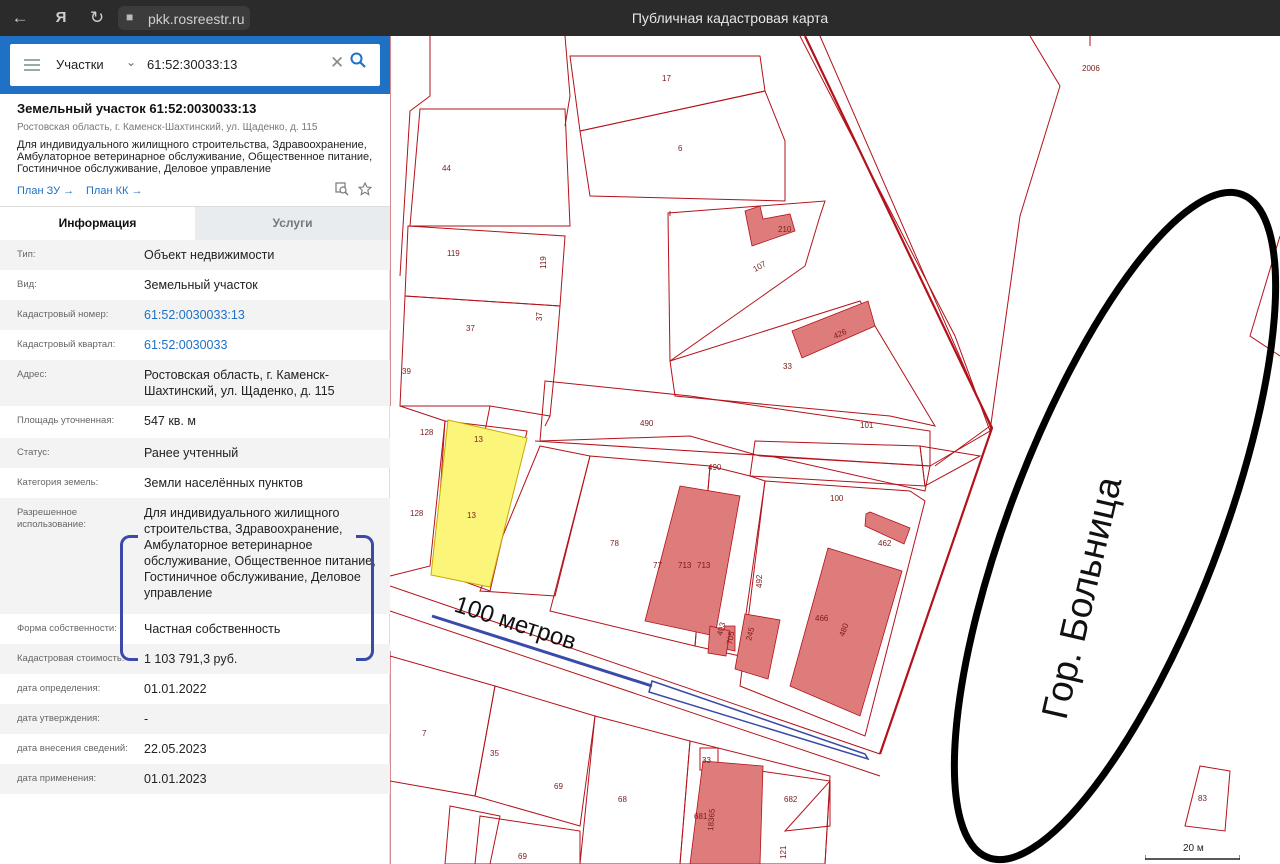 The height and width of the screenshot is (864, 1280). What do you see at coordinates (58, 482) in the screenshot?
I see `info-label: Категория земель:` at bounding box center [58, 482].